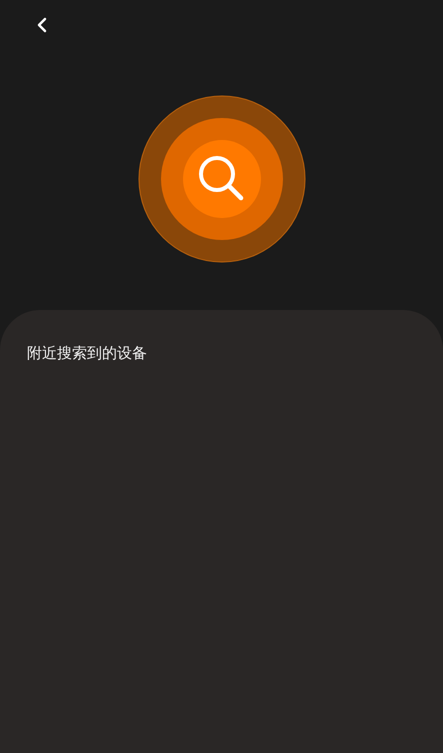 This screenshot has height=753, width=443. I want to click on back-icon, so click(42, 25).